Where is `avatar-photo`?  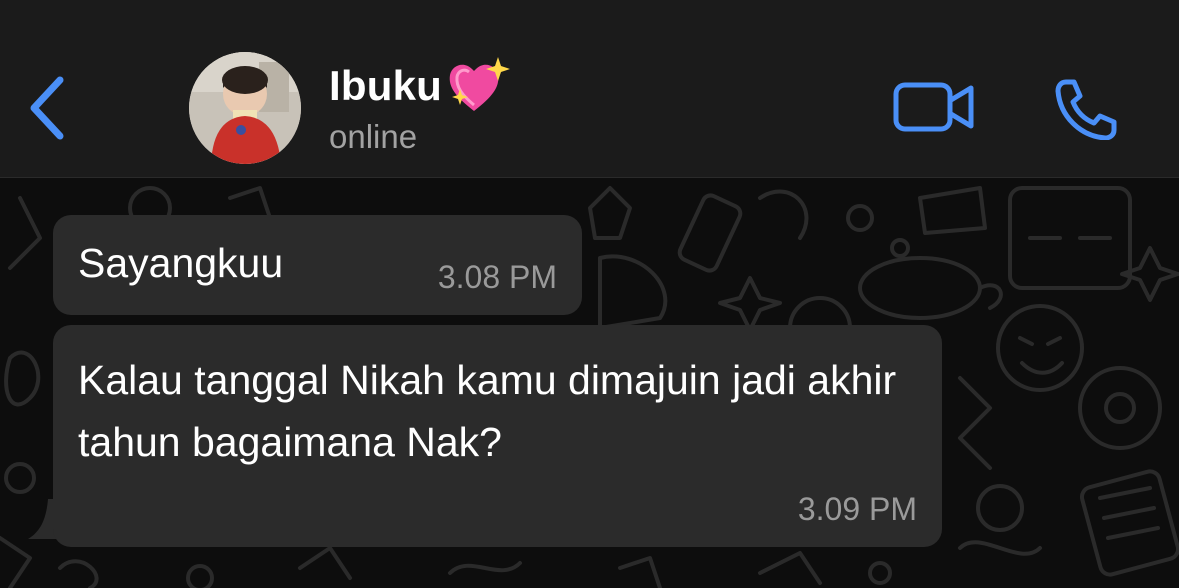 avatar-photo is located at coordinates (245, 108).